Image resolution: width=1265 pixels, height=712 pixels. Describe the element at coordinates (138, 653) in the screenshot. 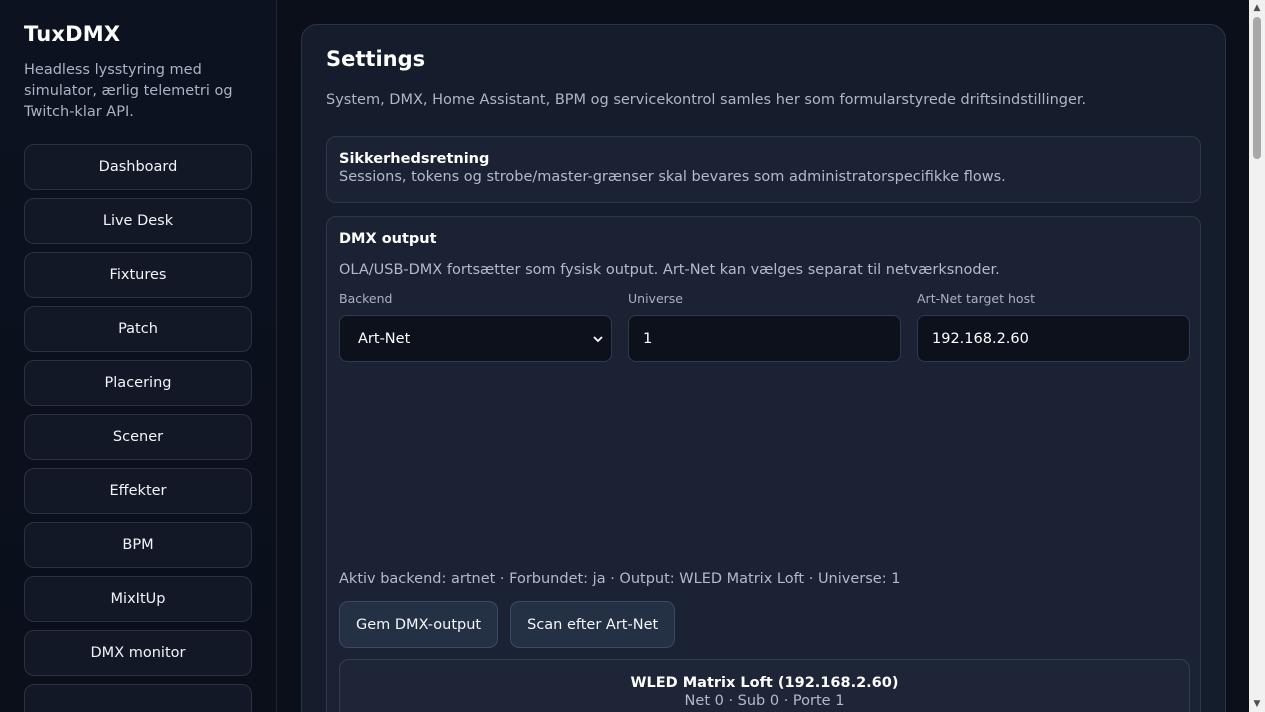

I see `sidebar-item-dmx-monitor: DMX monitor` at that location.